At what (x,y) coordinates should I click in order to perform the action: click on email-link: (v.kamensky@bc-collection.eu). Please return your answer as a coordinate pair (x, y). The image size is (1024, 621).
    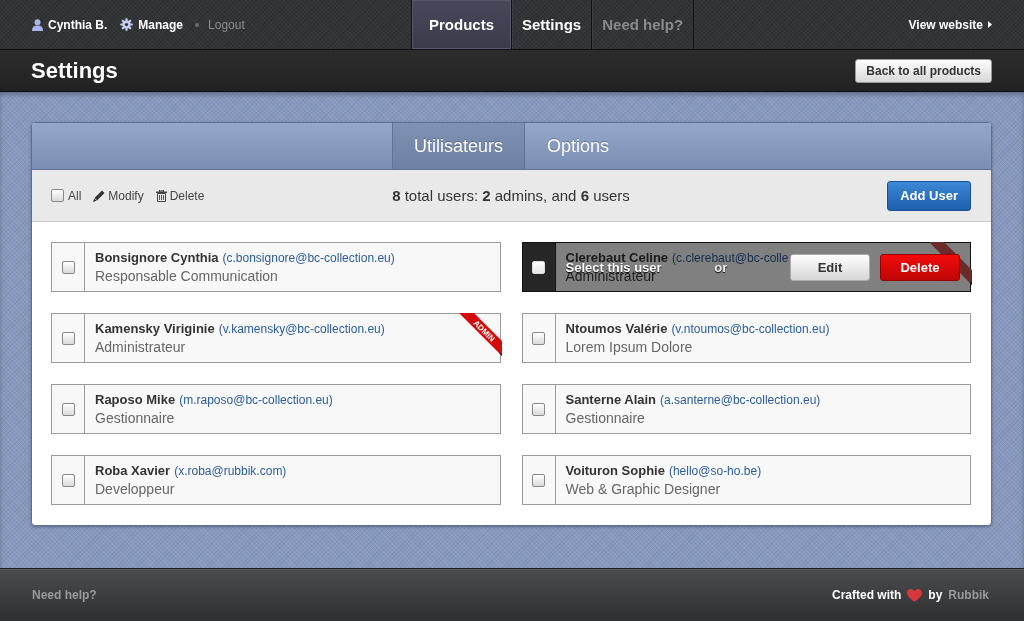
    Looking at the image, I should click on (301, 329).